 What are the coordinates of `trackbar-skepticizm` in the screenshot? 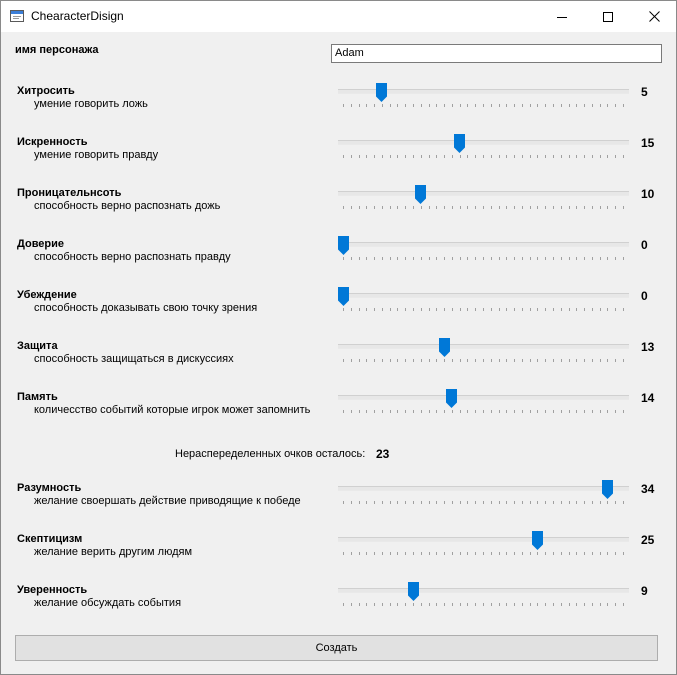 It's located at (483, 542).